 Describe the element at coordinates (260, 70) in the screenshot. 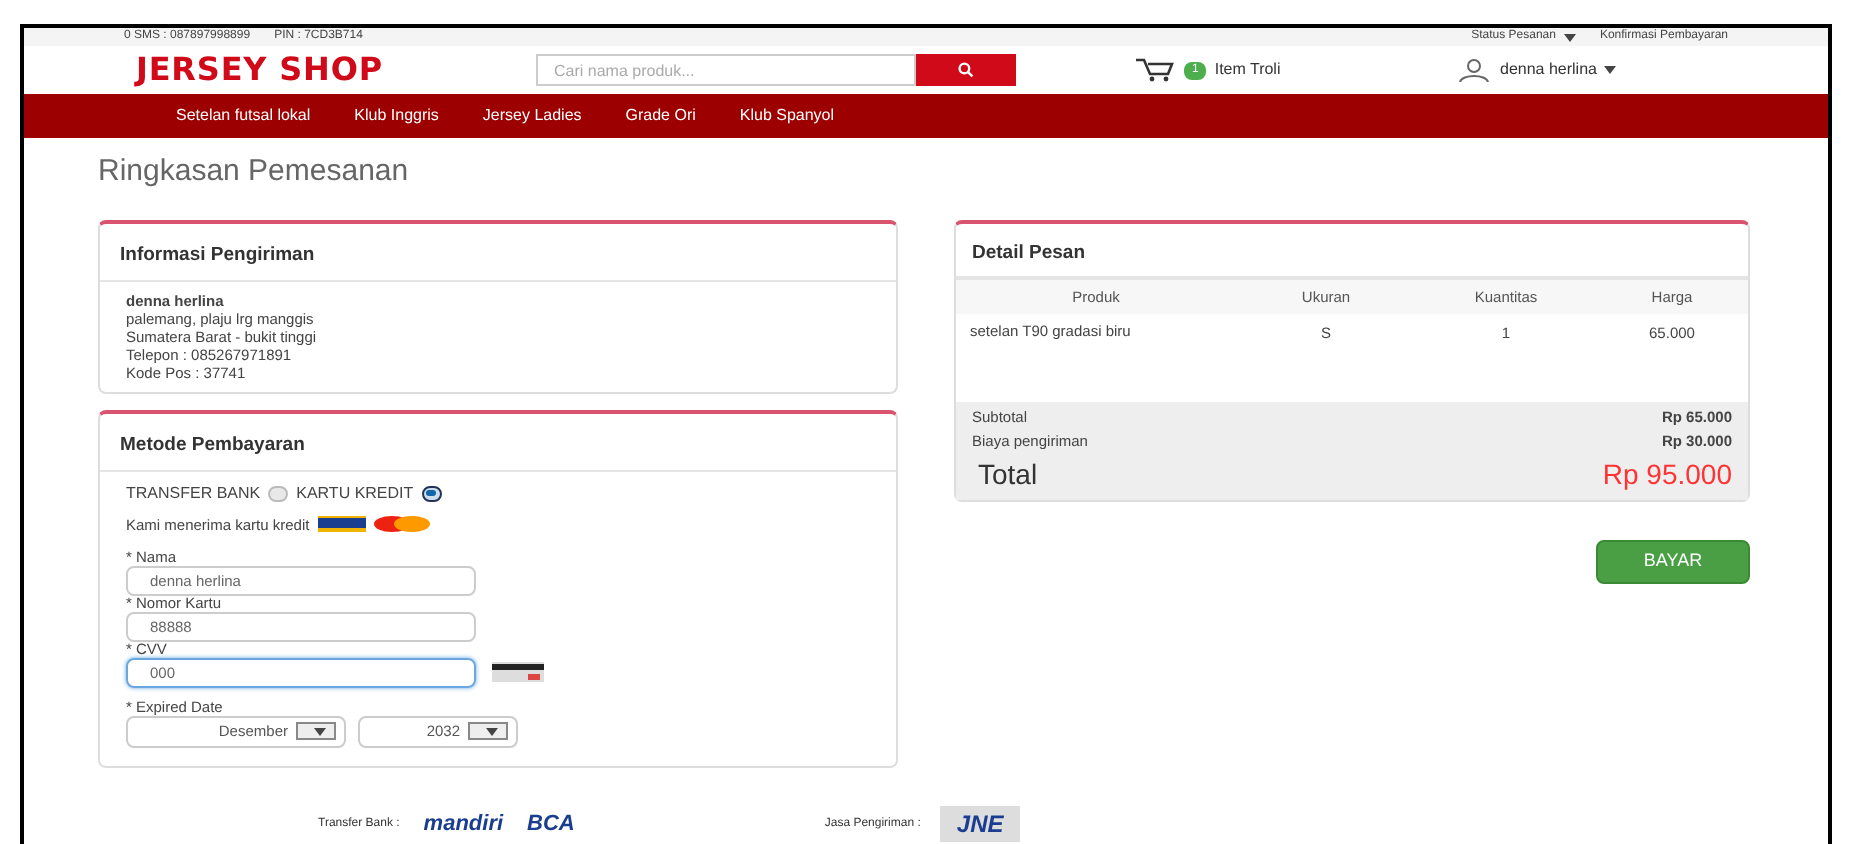

I see `logo: JERSEY SHOP` at that location.